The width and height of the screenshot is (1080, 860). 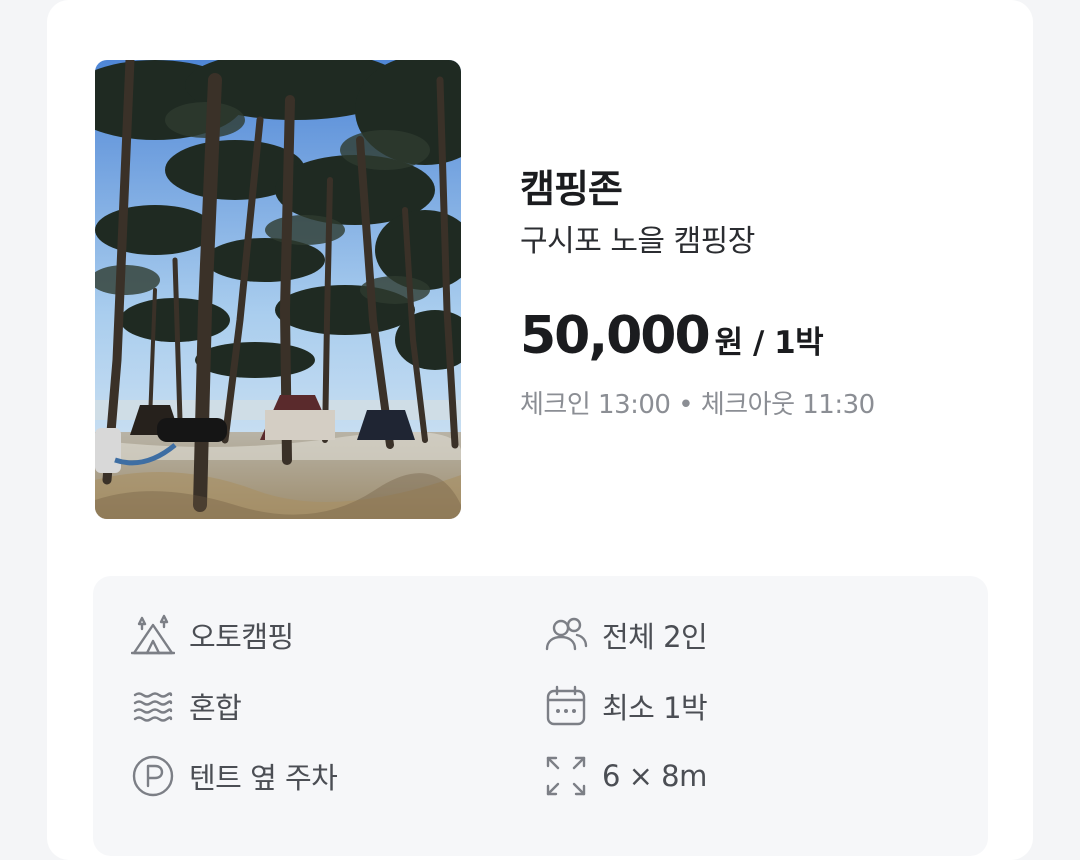 I want to click on feature-camping-type: 오토캠핑, so click(x=212, y=635).